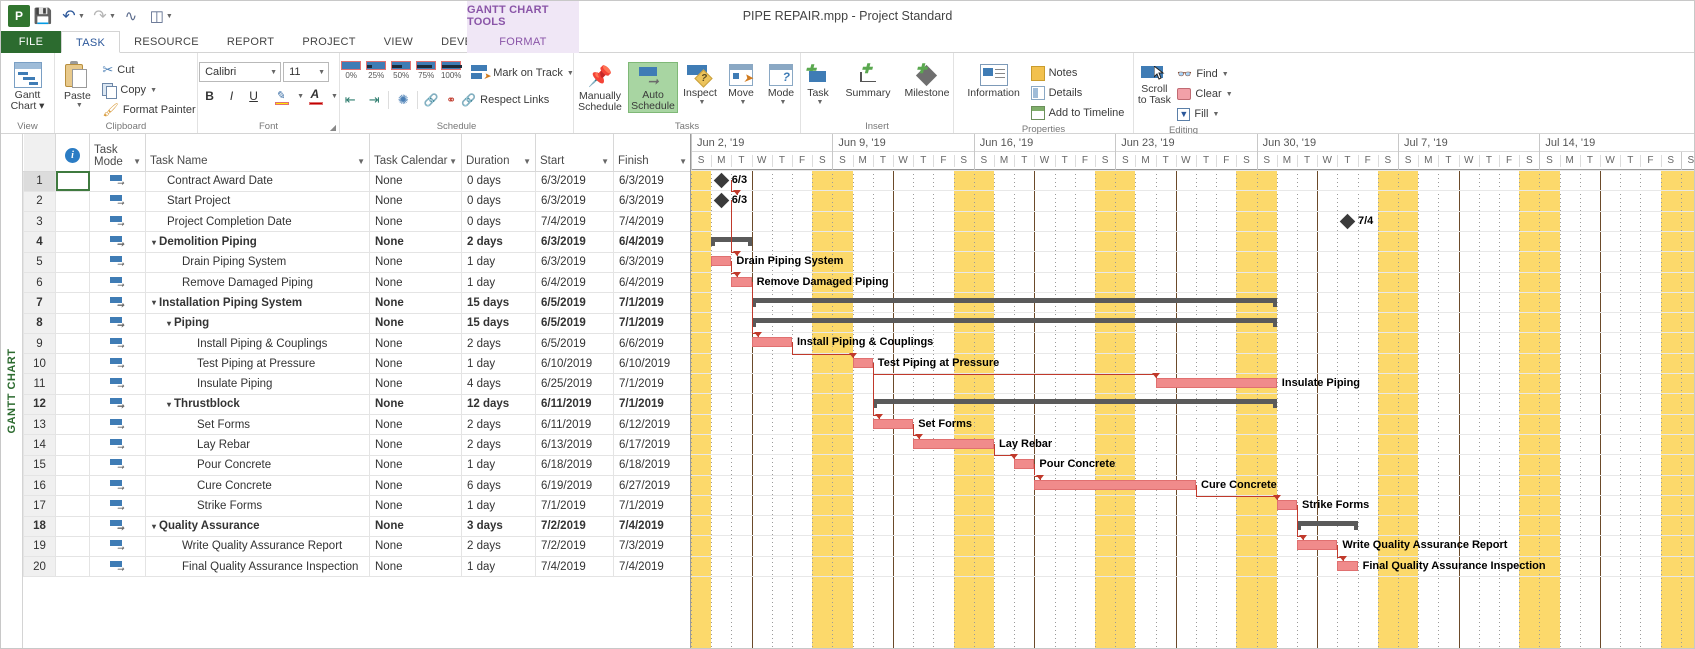  What do you see at coordinates (39, 485) in the screenshot?
I see `row-id-cell: 16` at bounding box center [39, 485].